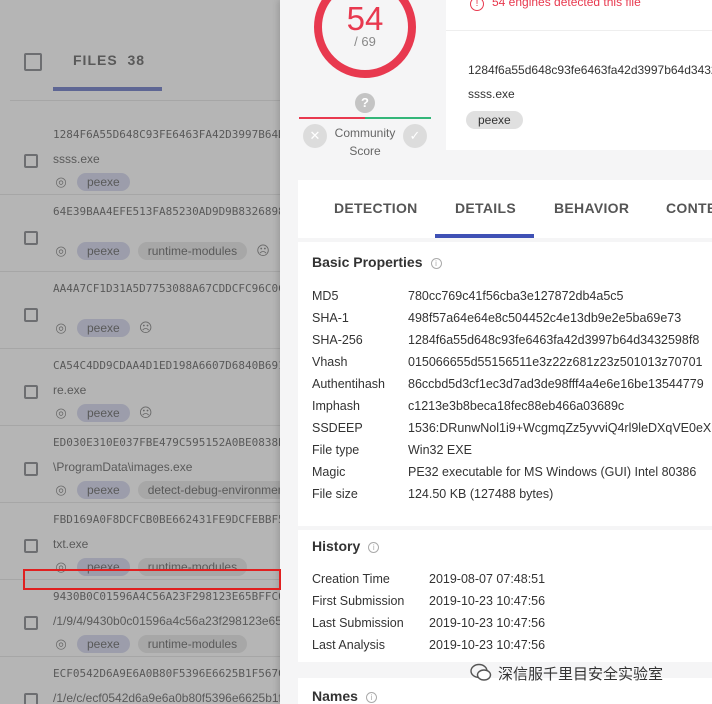  Describe the element at coordinates (61, 412) in the screenshot. I see `target-icon: ◎` at that location.